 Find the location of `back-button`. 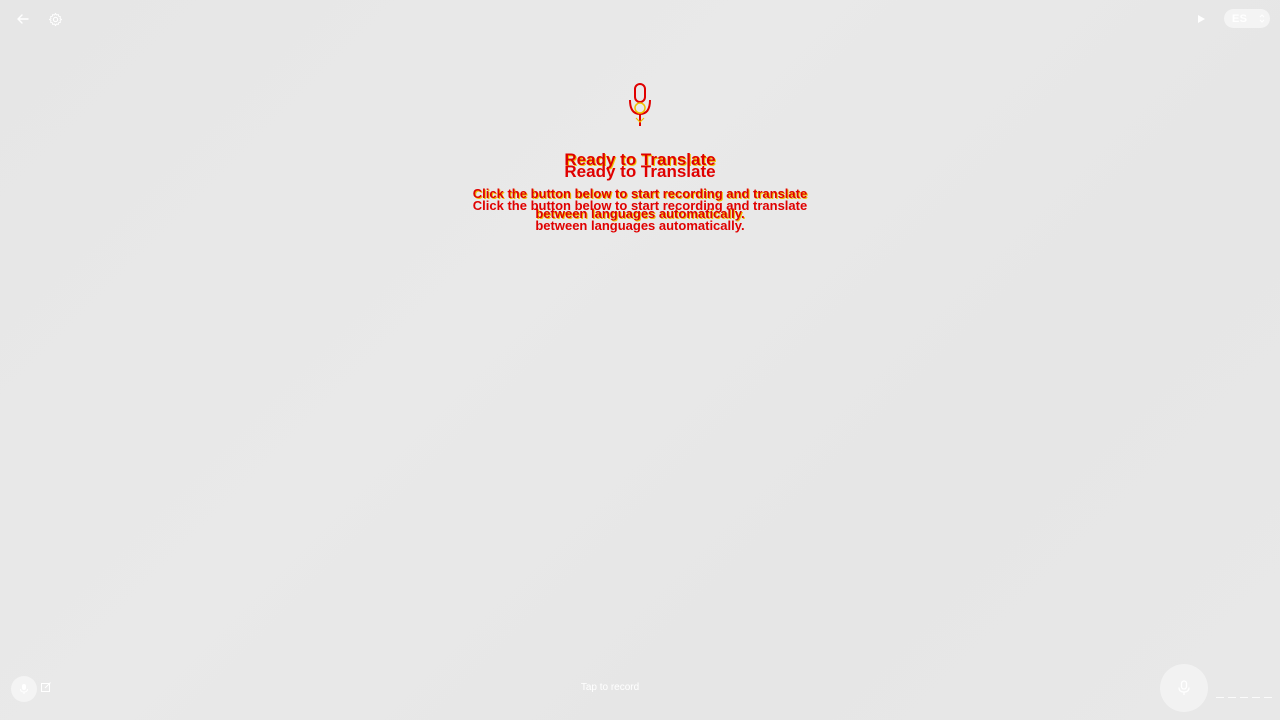

back-button is located at coordinates (23, 19).